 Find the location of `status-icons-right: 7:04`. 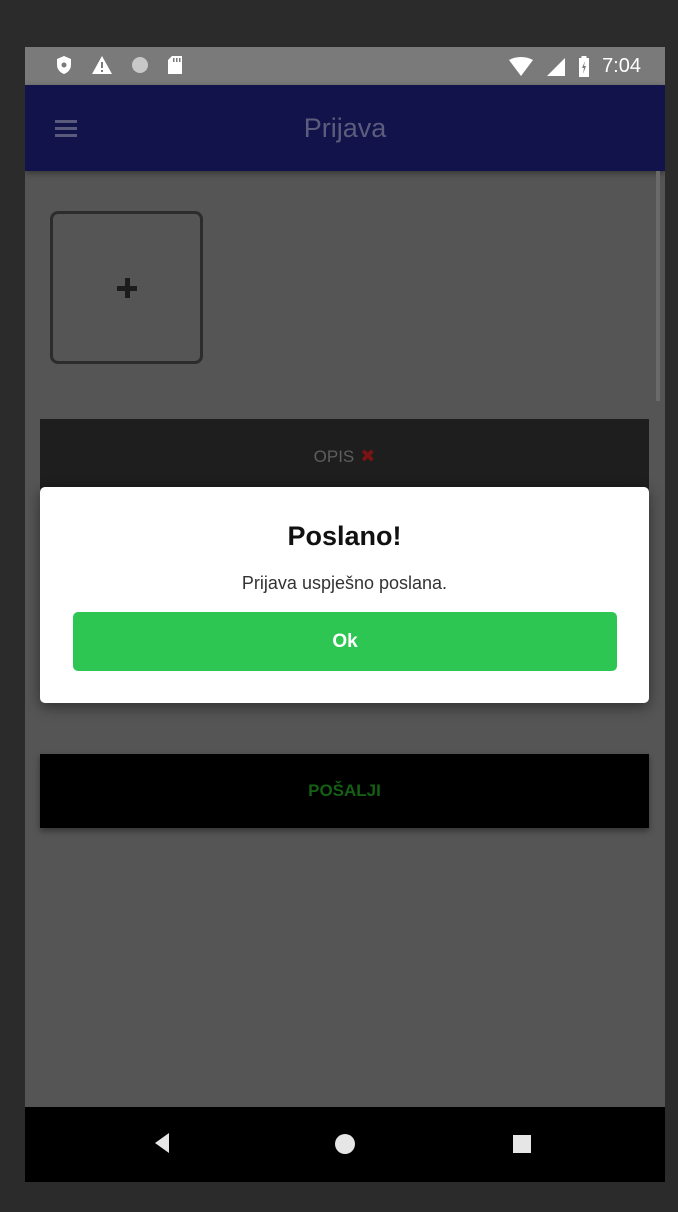

status-icons-right: 7:04 is located at coordinates (574, 66).